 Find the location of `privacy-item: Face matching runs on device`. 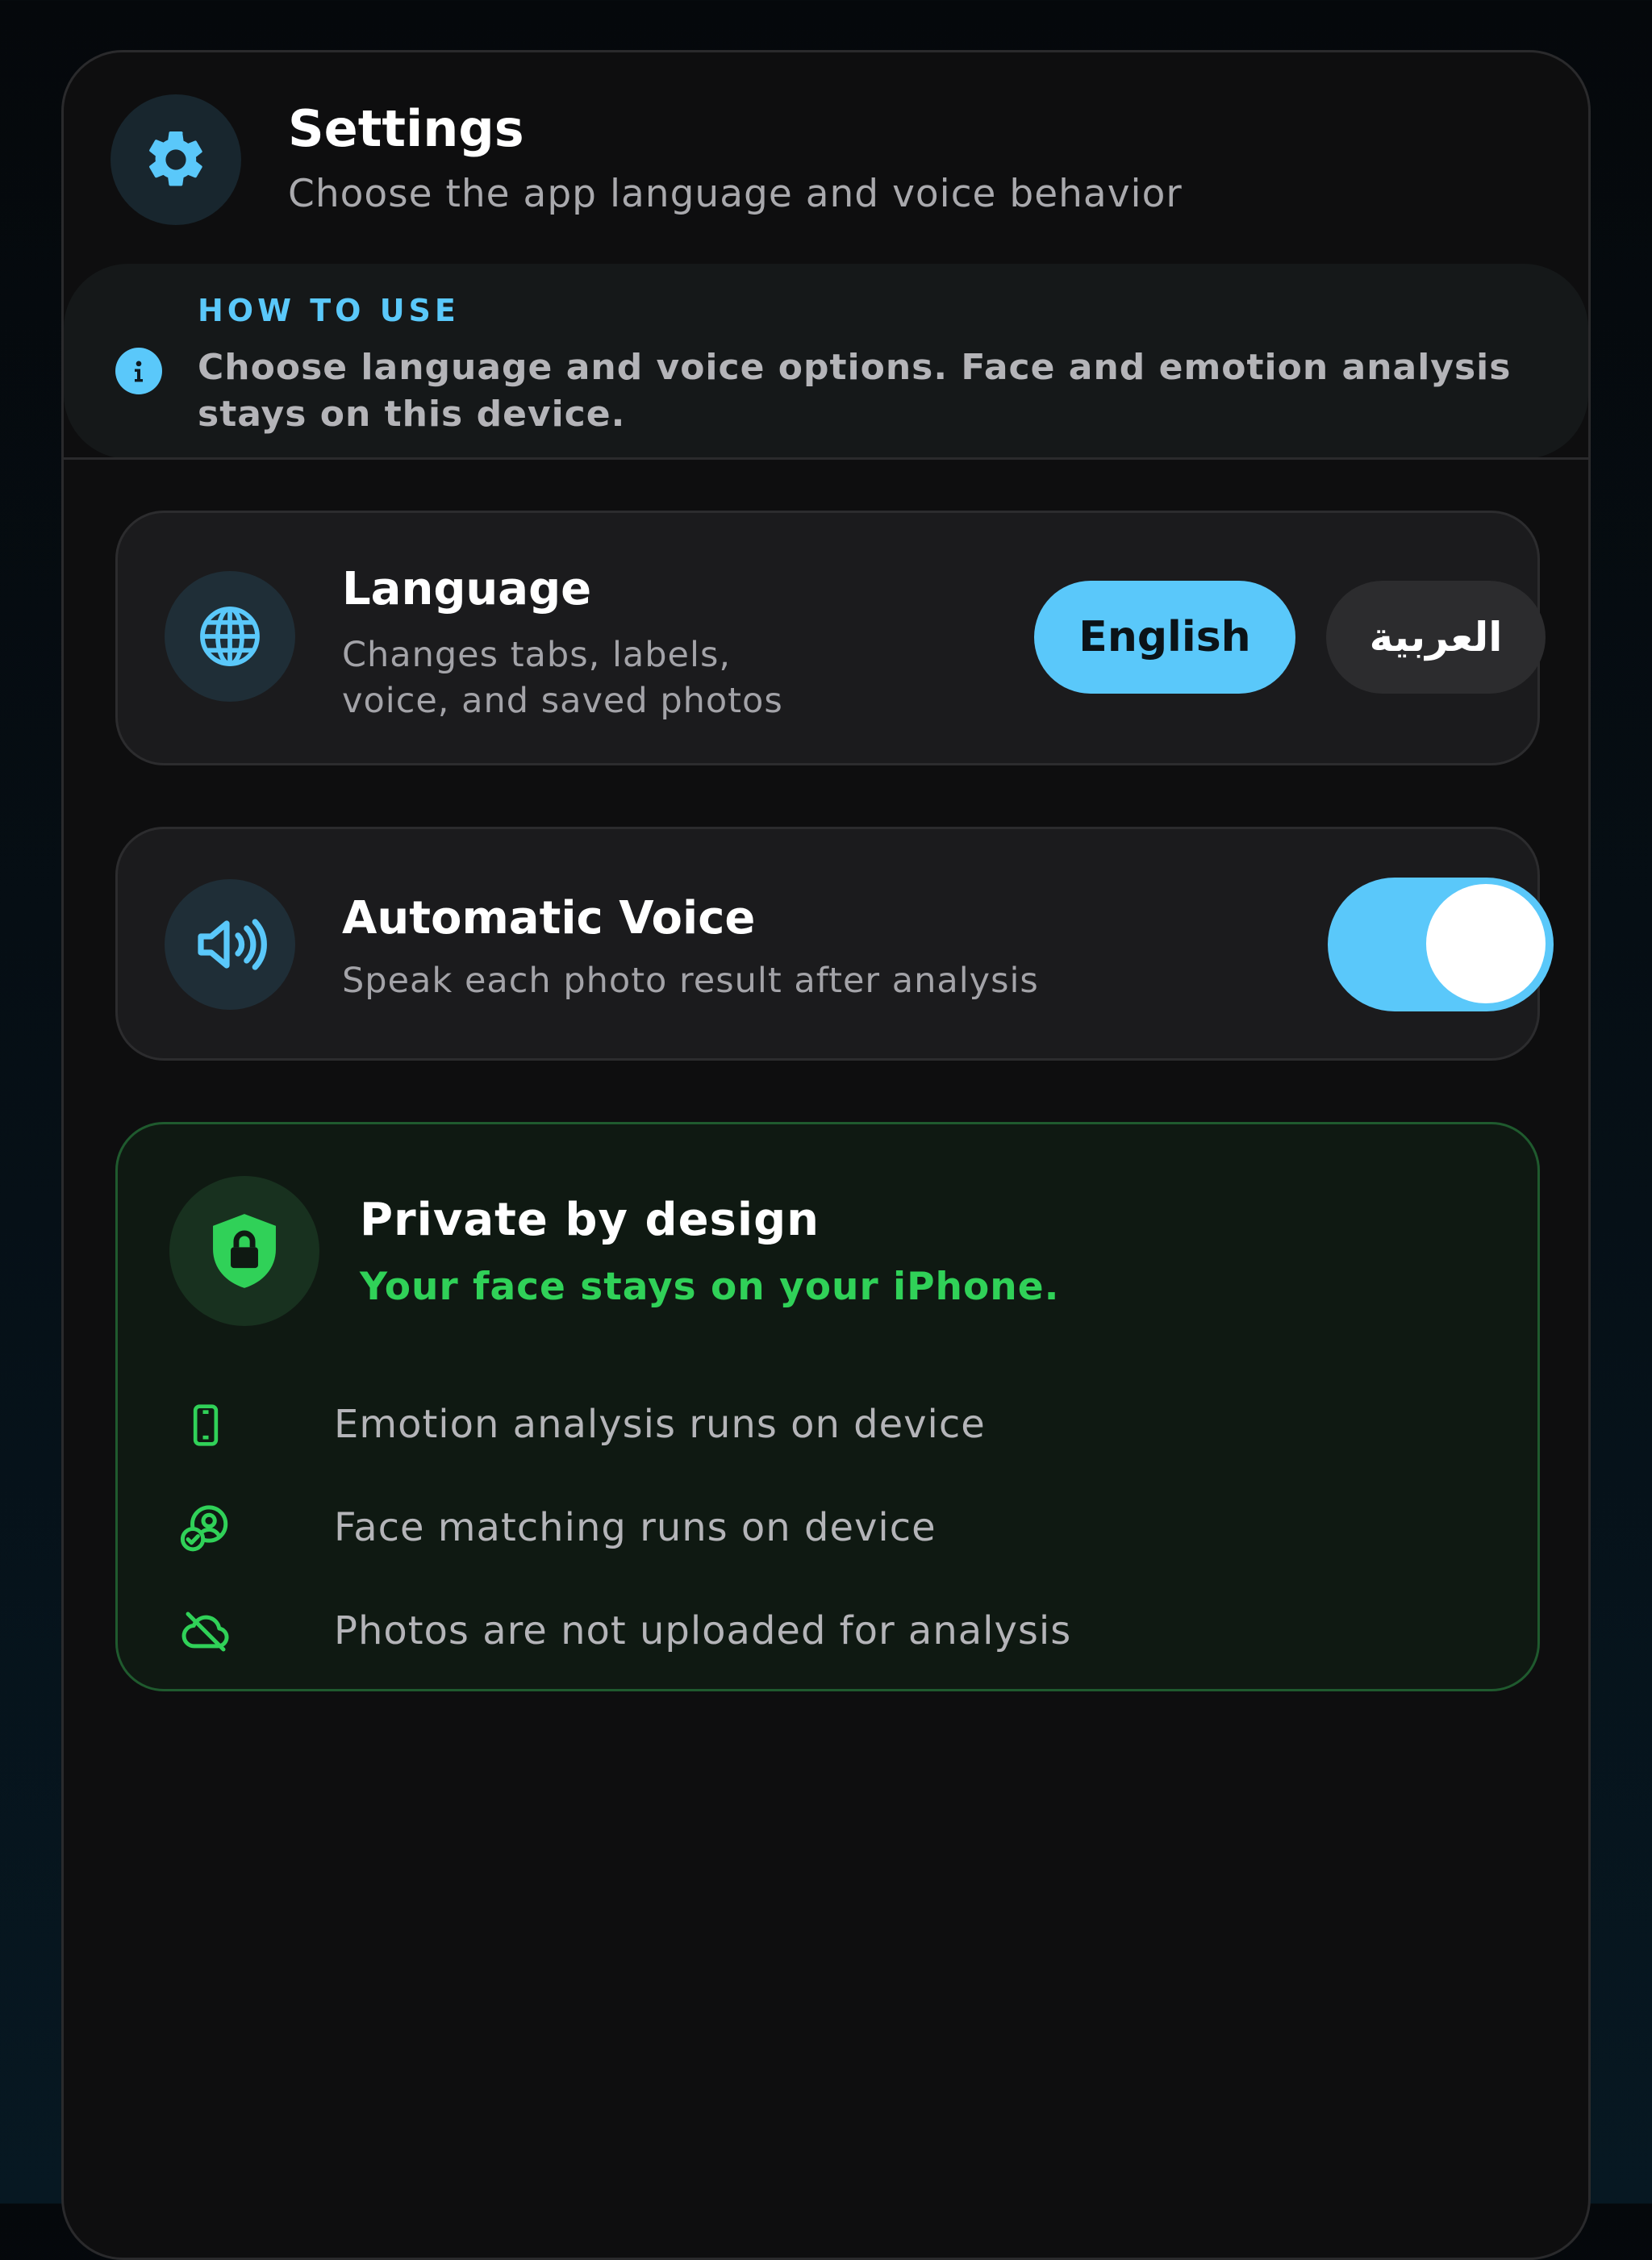

privacy-item: Face matching runs on device is located at coordinates (814, 1528).